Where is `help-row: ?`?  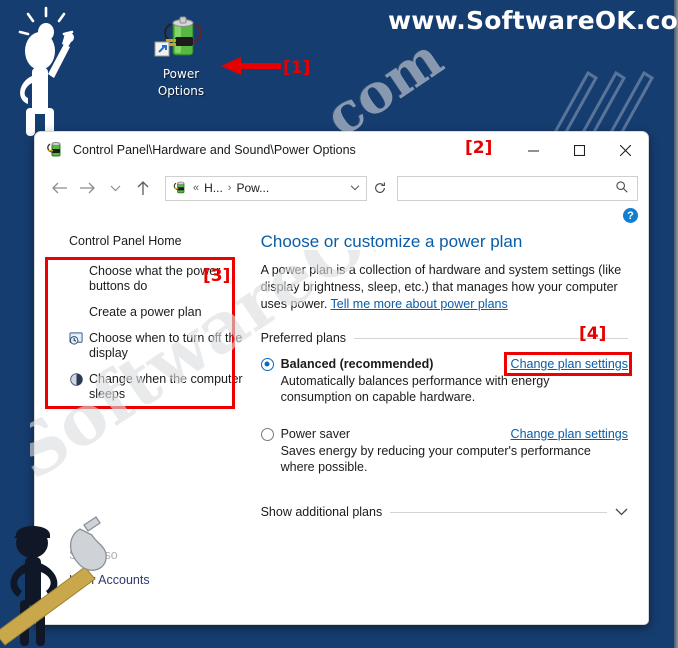 help-row: ? is located at coordinates (341, 219).